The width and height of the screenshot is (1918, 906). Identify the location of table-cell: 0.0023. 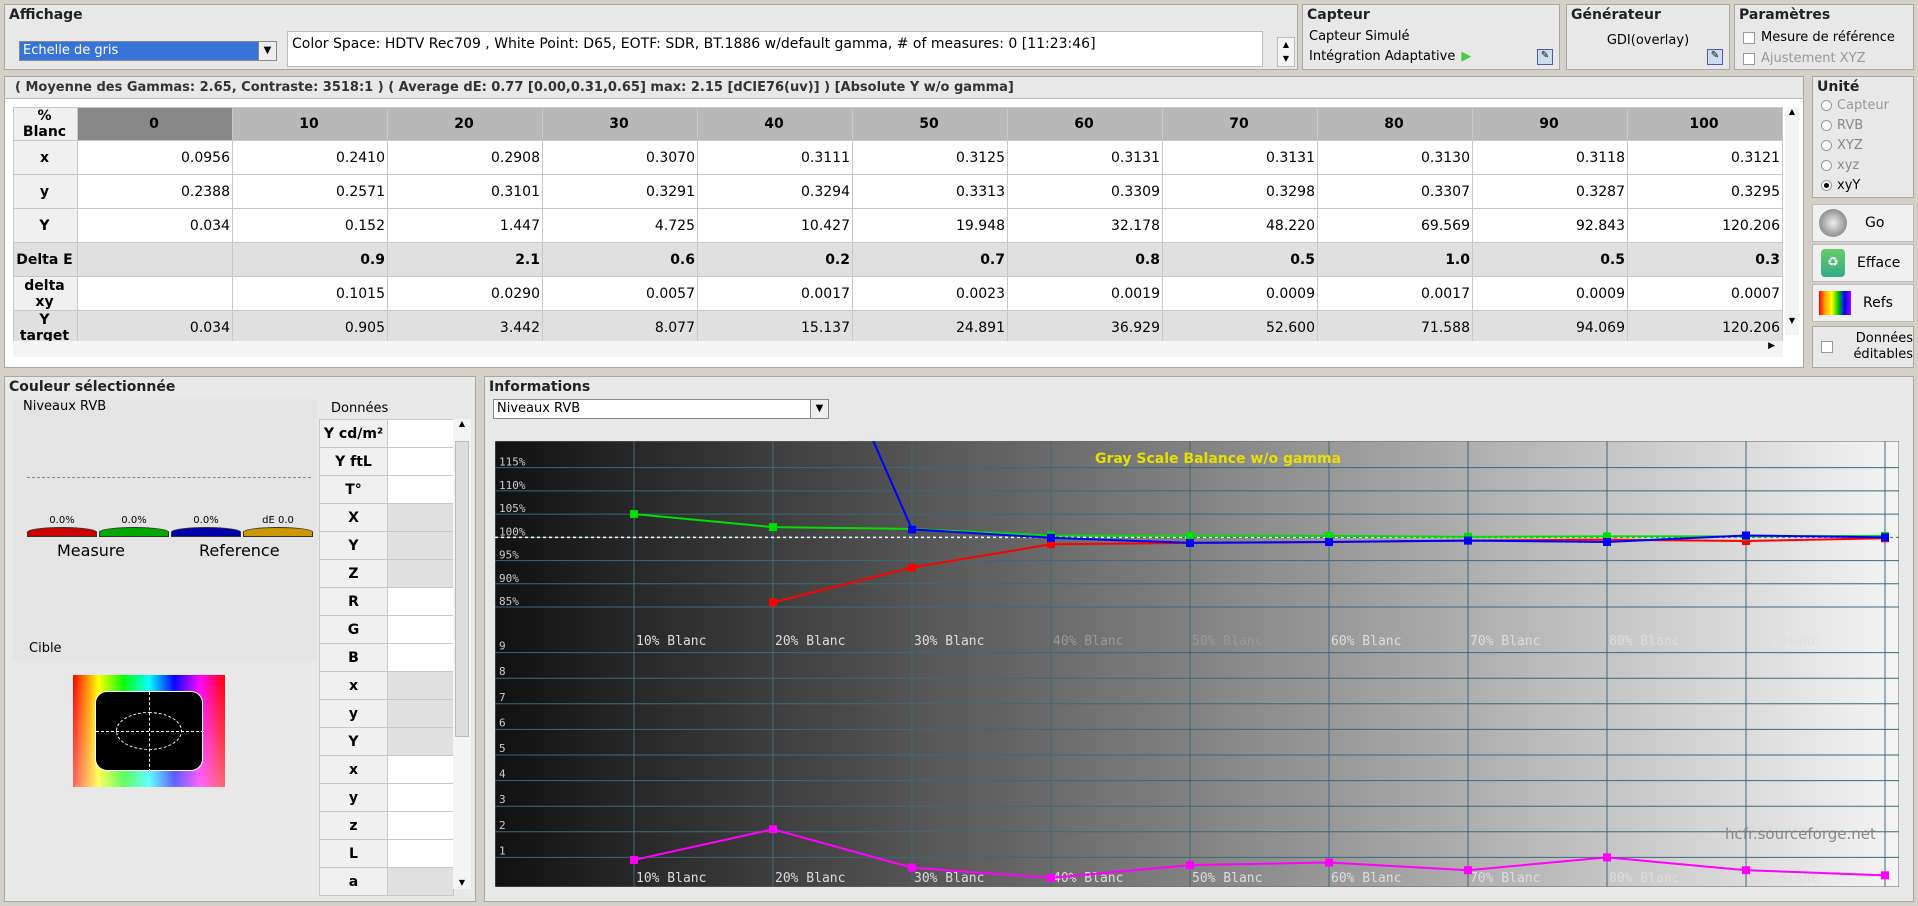
(930, 293).